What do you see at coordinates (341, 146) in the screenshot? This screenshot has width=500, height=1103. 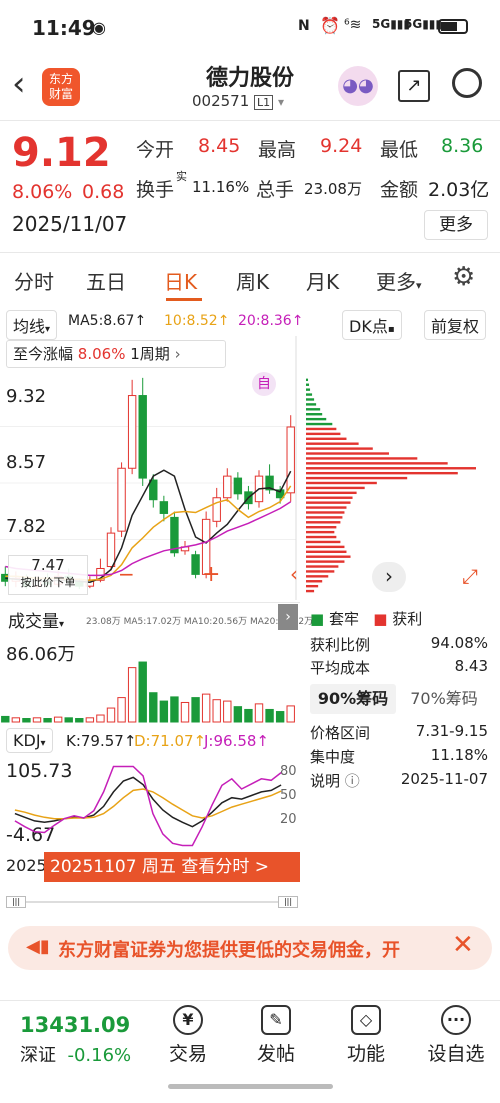 I see `high-value: 9.24` at bounding box center [341, 146].